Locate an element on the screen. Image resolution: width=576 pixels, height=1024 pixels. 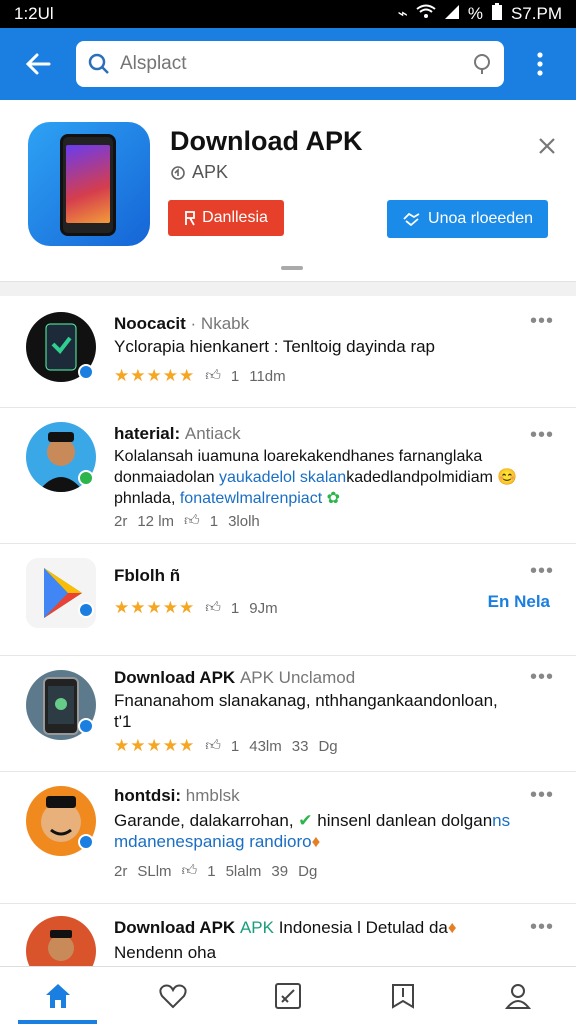
avatar is located at coordinates (61, 941).